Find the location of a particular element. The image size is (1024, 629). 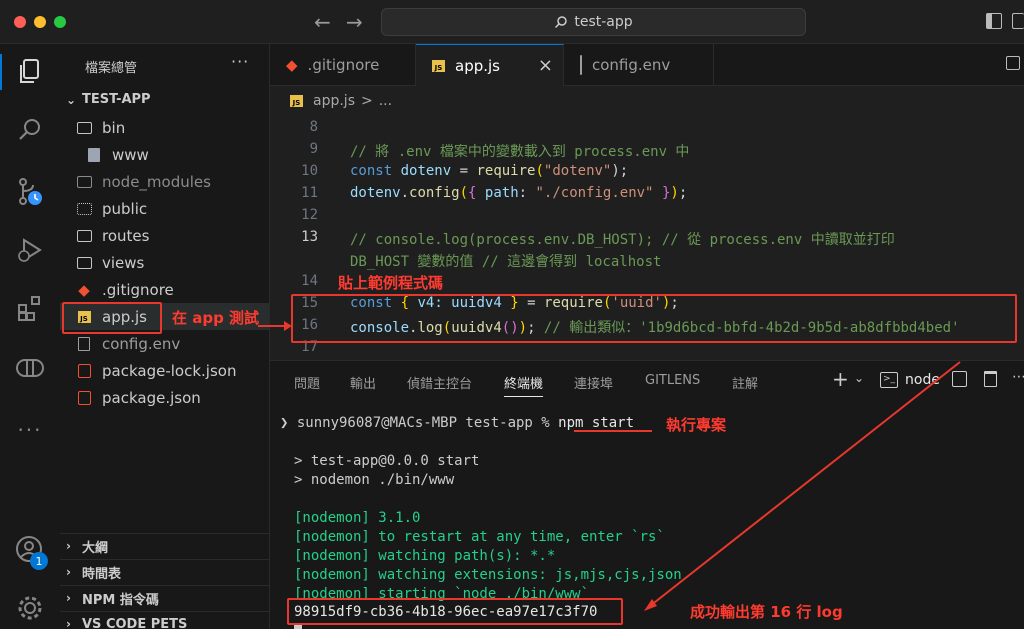

annotation-box-code is located at coordinates (654, 318).